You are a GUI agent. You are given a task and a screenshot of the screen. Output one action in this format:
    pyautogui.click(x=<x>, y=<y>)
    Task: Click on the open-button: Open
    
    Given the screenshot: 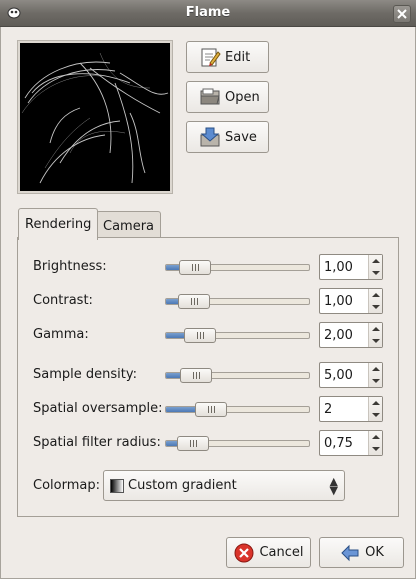 What is the action you would take?
    pyautogui.click(x=227, y=97)
    